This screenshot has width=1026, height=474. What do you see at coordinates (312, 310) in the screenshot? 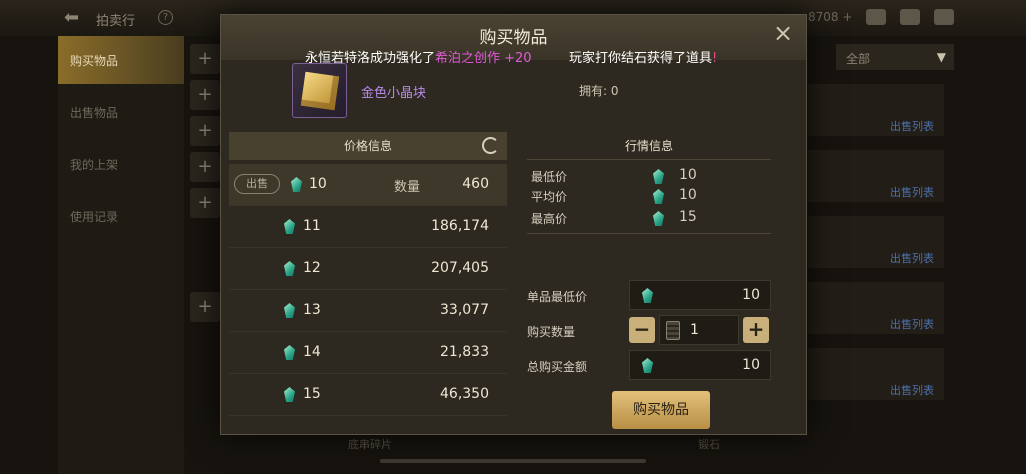
I see `row-price: 13` at bounding box center [312, 310].